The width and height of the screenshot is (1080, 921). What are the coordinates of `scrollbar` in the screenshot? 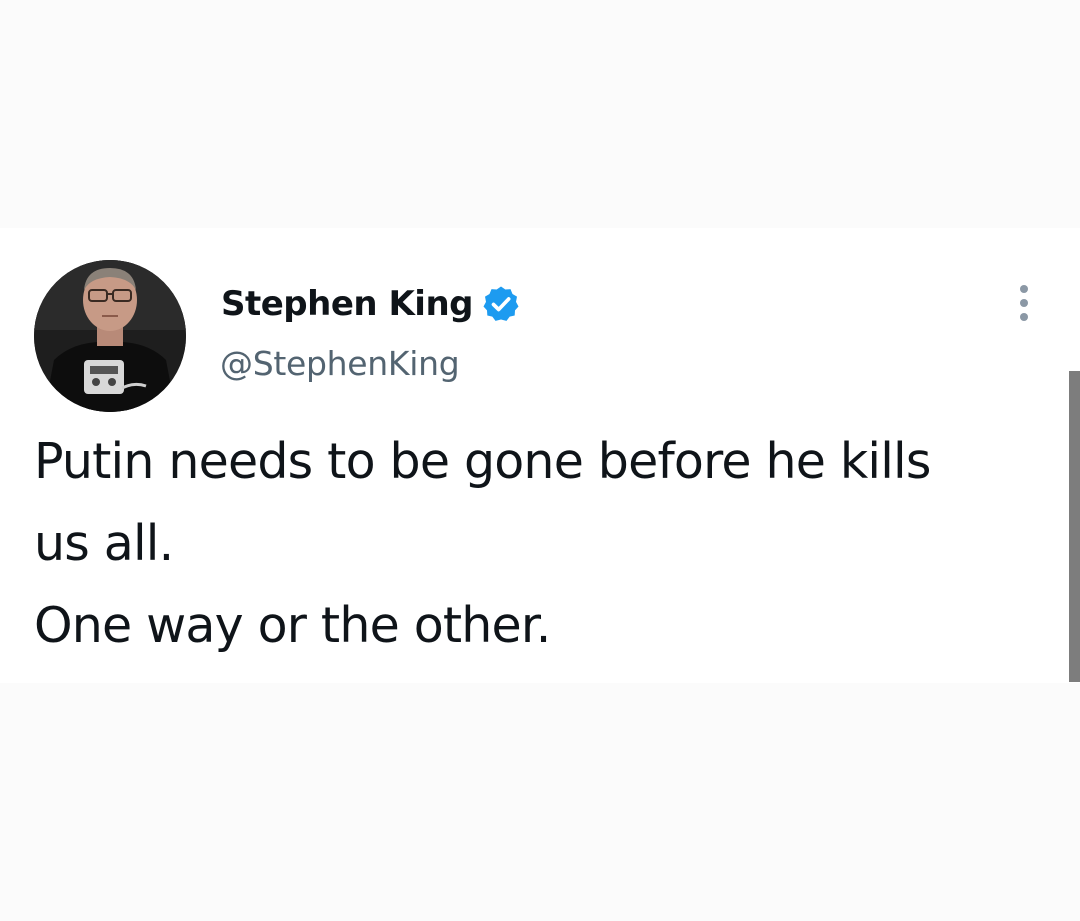 It's located at (1074, 526).